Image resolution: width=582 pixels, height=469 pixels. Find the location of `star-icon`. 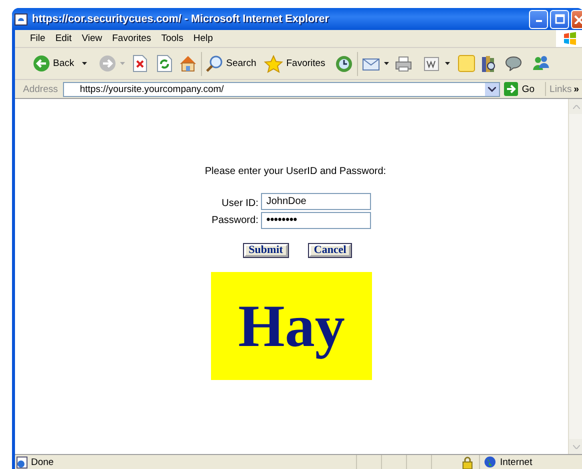

star-icon is located at coordinates (274, 63).